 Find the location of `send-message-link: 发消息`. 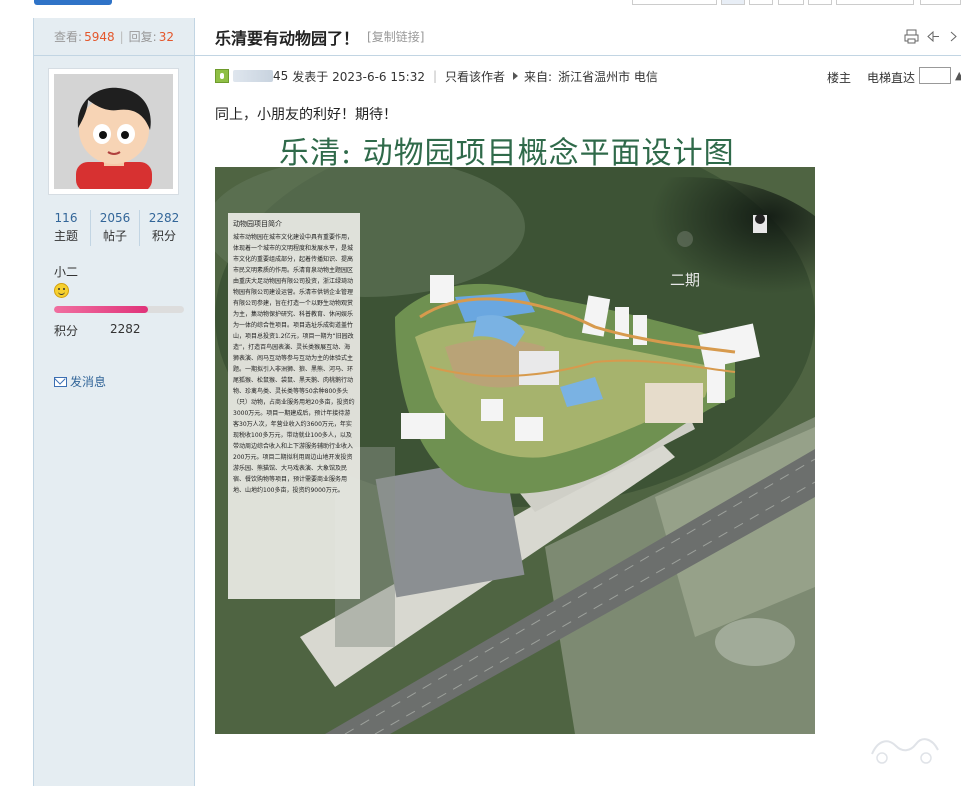

send-message-link: 发消息 is located at coordinates (80, 381).